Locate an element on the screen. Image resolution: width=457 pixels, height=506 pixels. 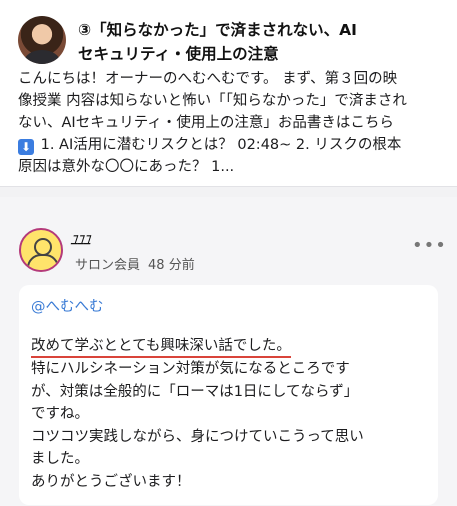
post-excerpt-line: ⬇ 1. AI活用に潜むリスクとは？ 02:48~ 2. リスクの根本 is located at coordinates (233, 145).